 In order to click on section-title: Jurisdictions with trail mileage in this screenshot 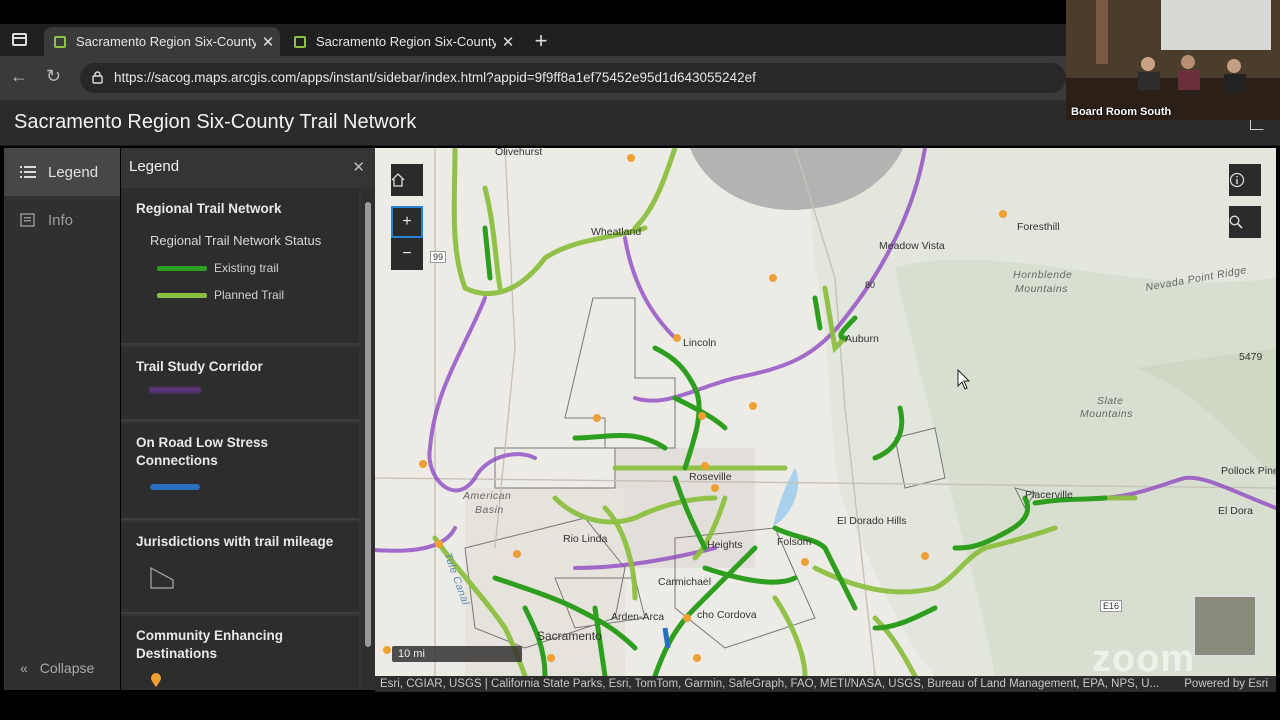, I will do `click(235, 541)`.